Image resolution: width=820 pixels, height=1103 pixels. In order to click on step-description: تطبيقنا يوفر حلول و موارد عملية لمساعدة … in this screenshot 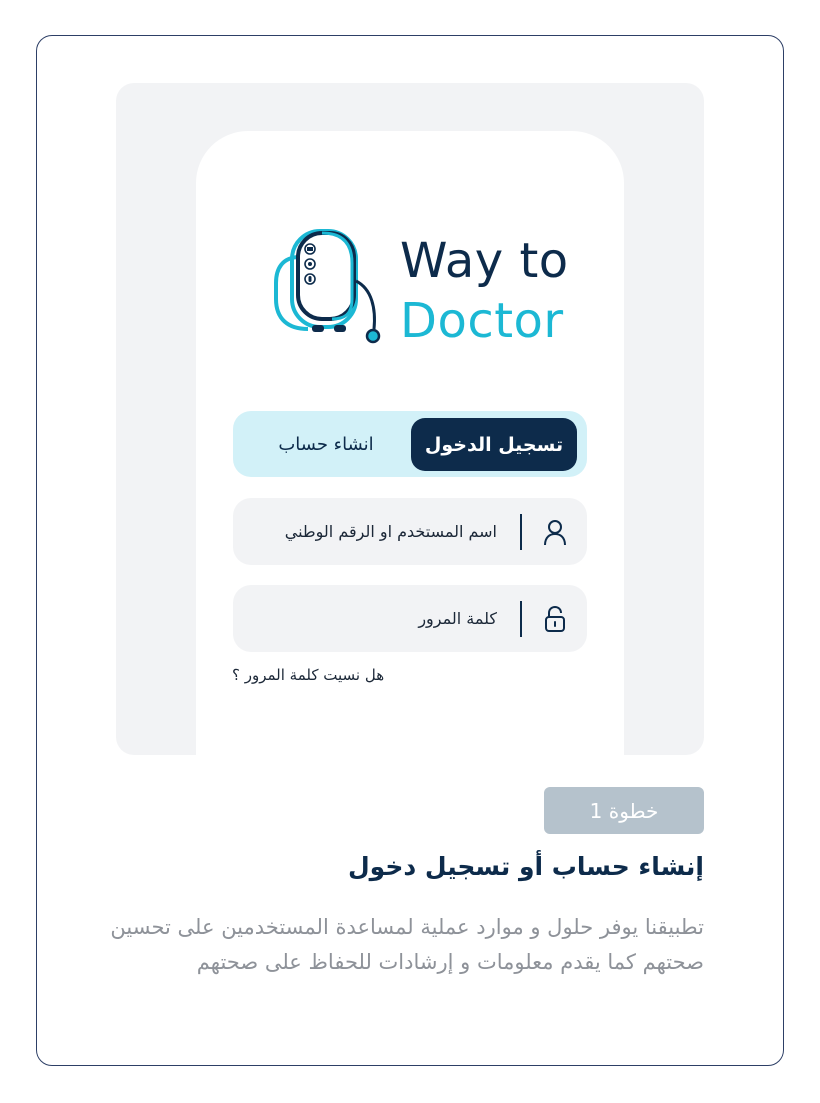, I will do `click(407, 944)`.